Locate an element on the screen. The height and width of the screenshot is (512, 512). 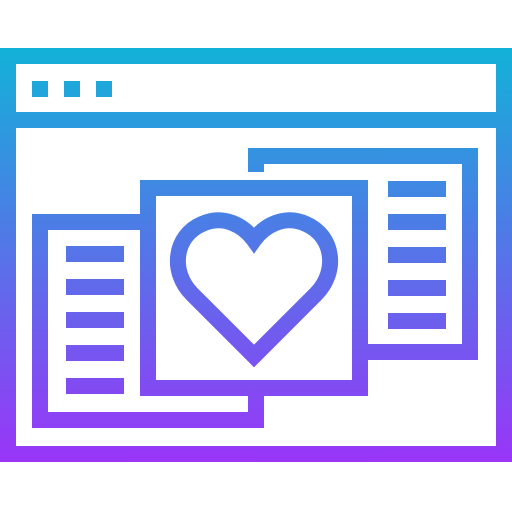
left-document-lines is located at coordinates (95, 320).